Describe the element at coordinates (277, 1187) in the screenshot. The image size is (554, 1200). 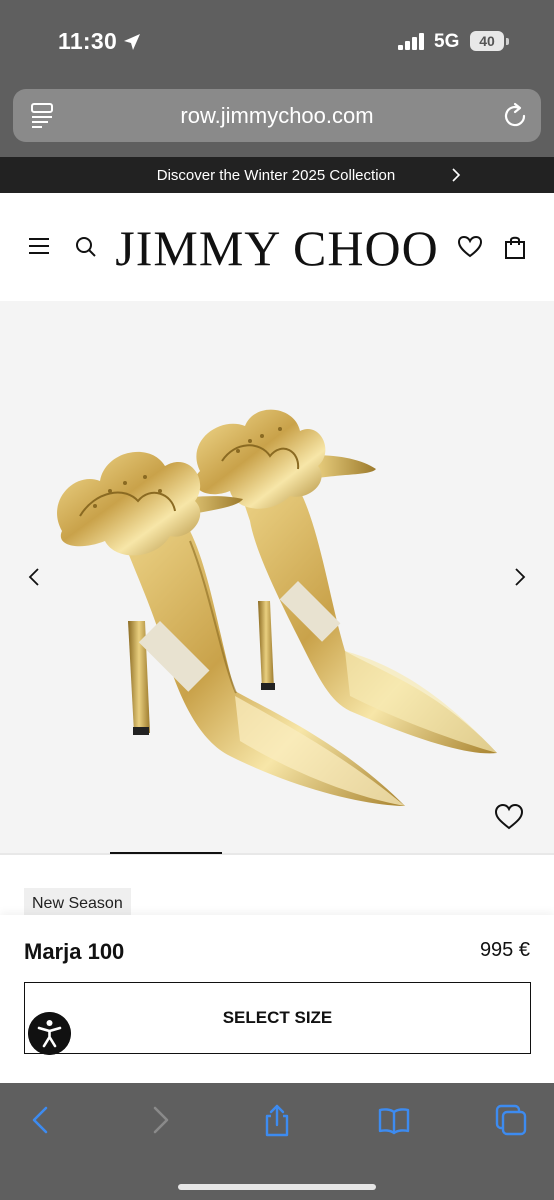
I see `home-indicator` at that location.